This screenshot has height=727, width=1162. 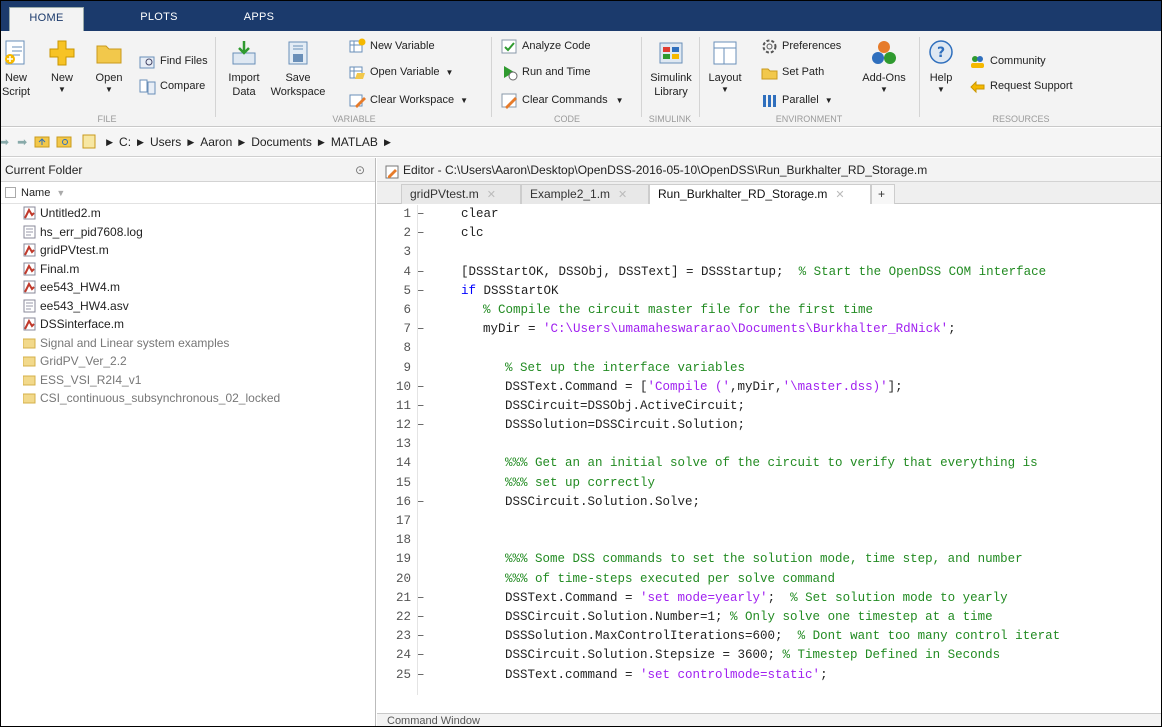 What do you see at coordinates (769, 425) in the screenshot?
I see `code-line: 12– DSSSolution=DSSCircuit.Solution;` at bounding box center [769, 425].